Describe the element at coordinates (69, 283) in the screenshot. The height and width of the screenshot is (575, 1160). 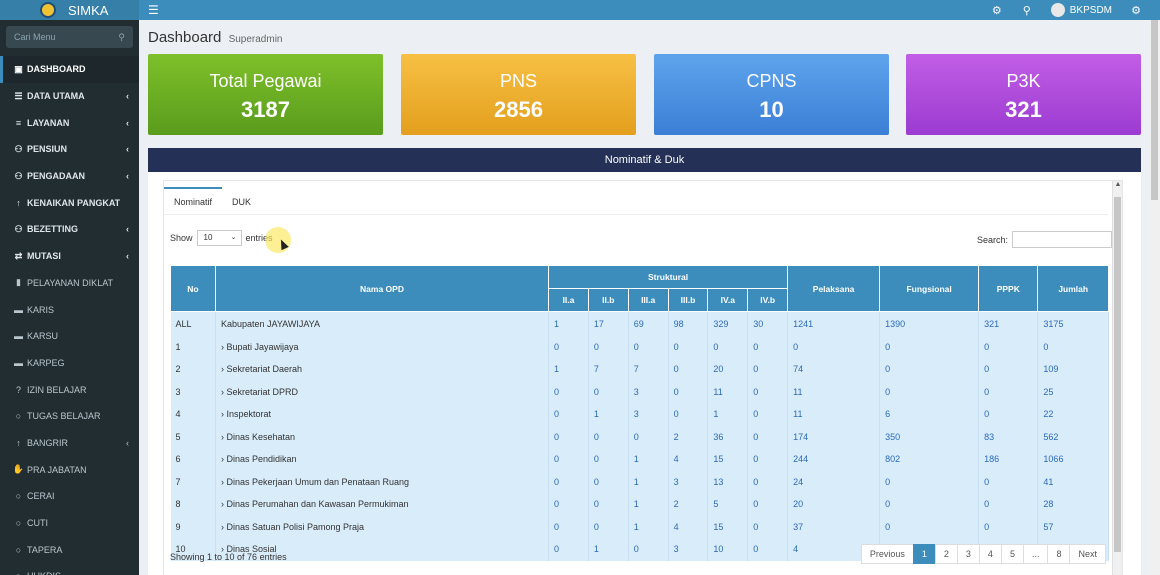
I see `sidebar-item-pelayanan-diklat: ▮ PELAYANAN DIKLAT` at that location.